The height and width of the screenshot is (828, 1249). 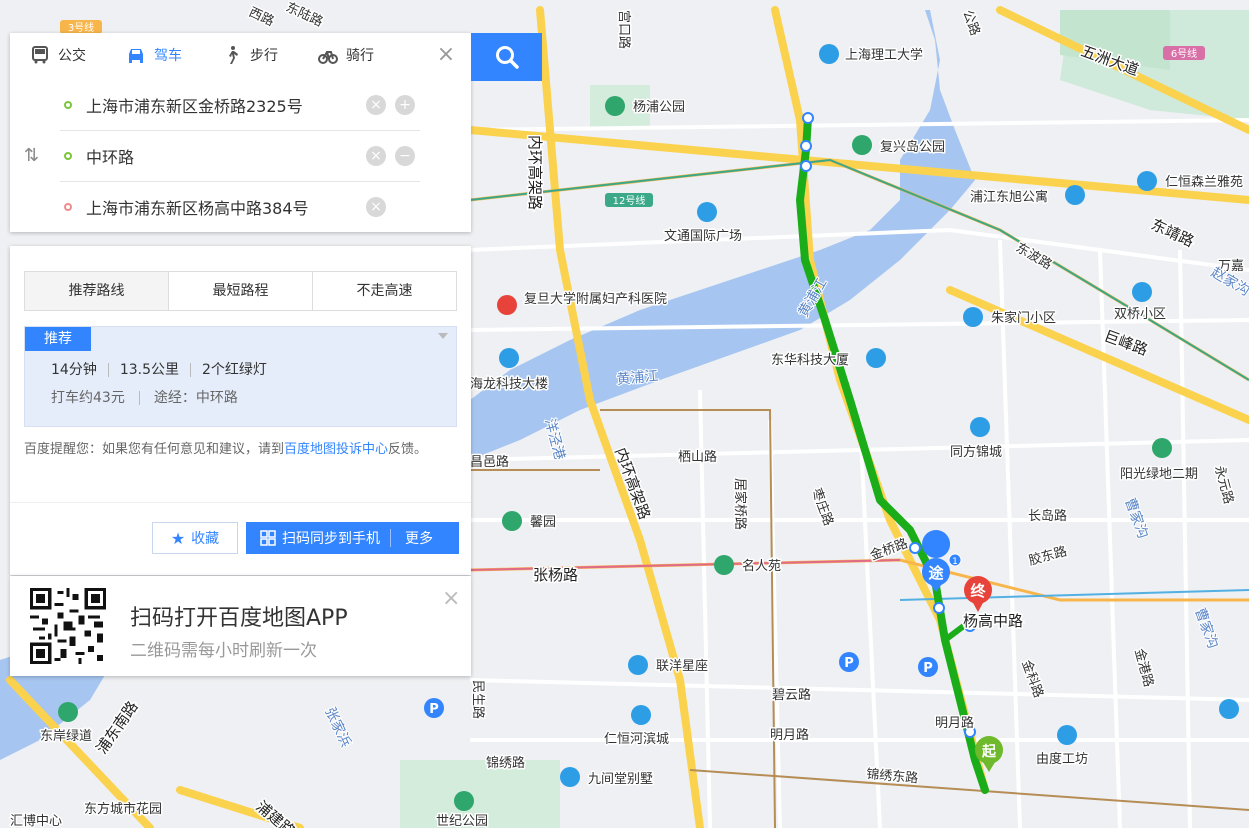 I want to click on svg-text: 上海理工大学, so click(x=884, y=55).